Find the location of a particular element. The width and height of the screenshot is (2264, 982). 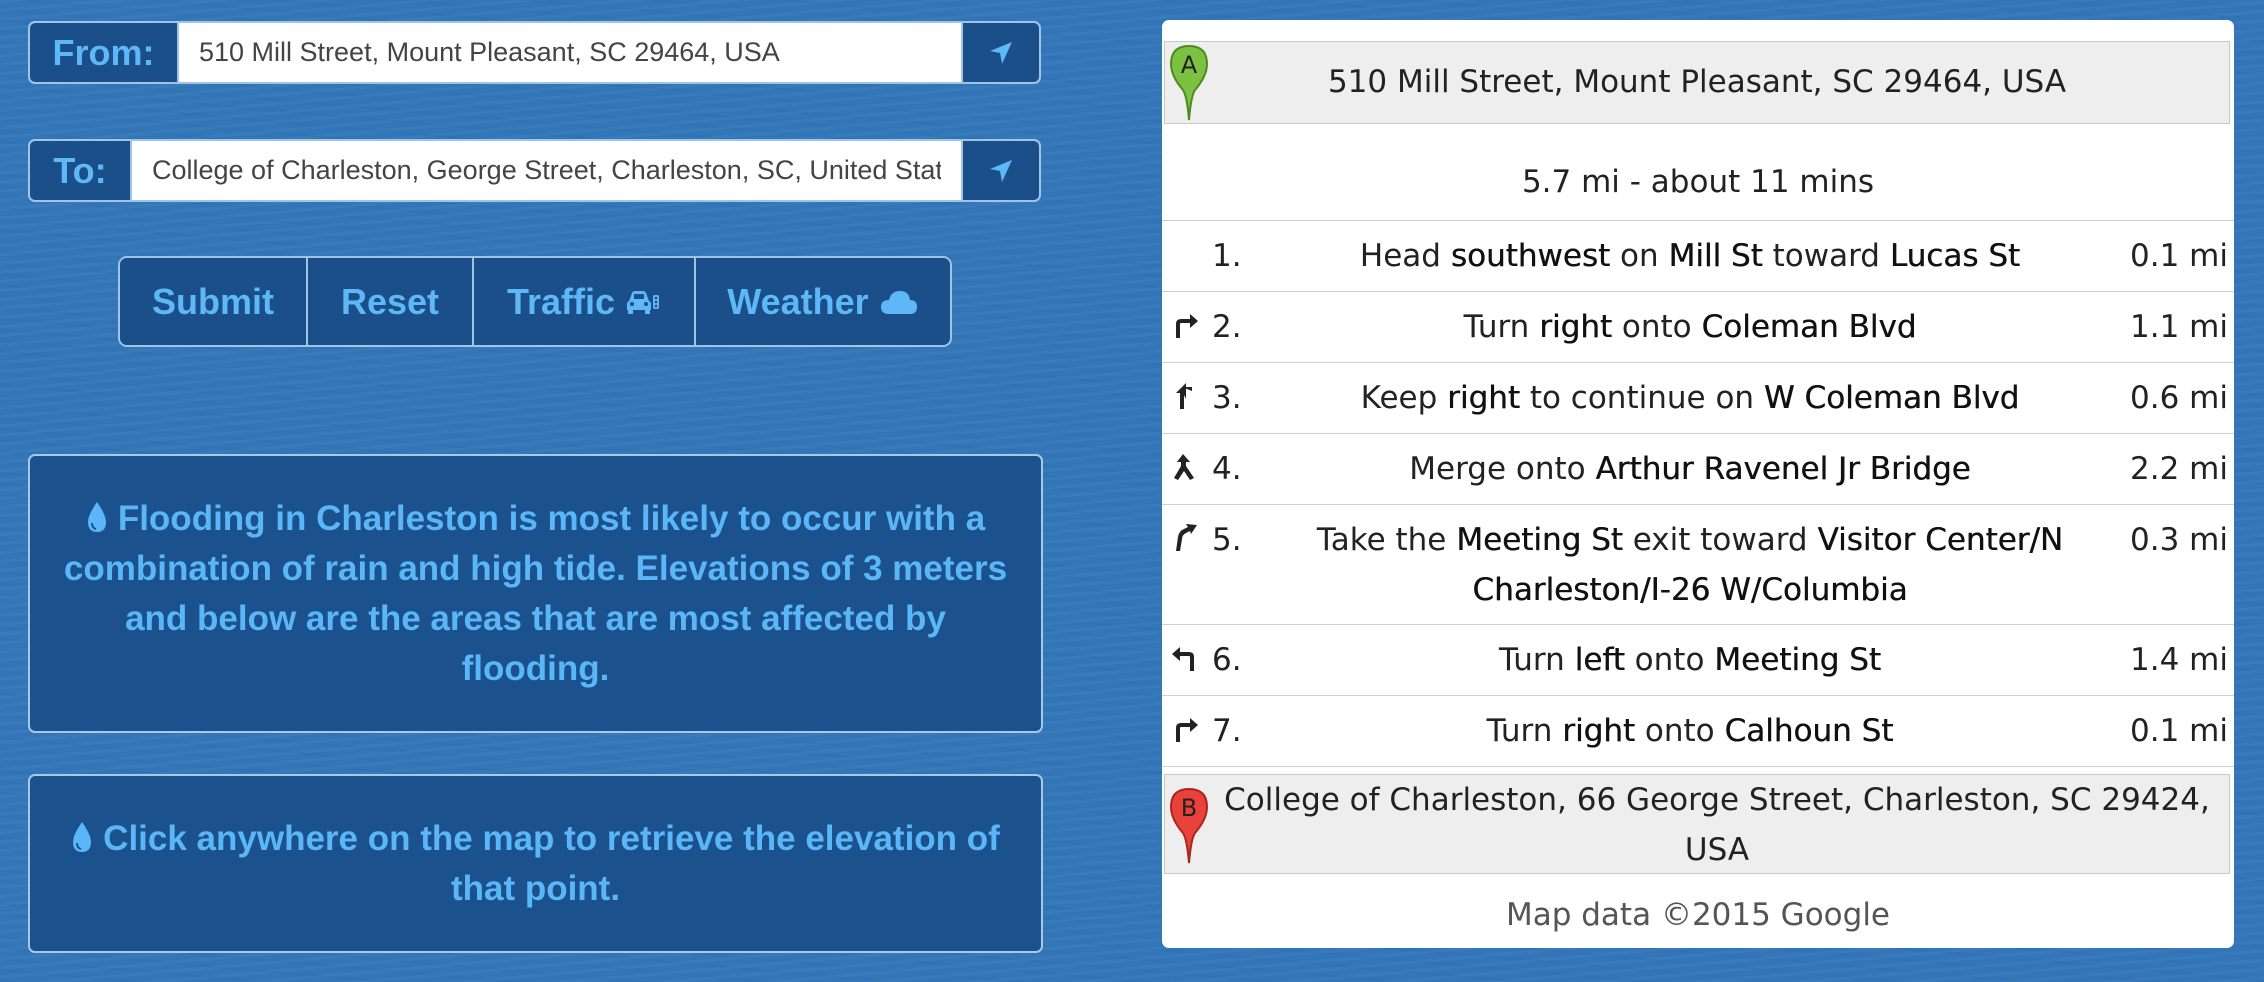

step-number: 2. is located at coordinates (1227, 327).